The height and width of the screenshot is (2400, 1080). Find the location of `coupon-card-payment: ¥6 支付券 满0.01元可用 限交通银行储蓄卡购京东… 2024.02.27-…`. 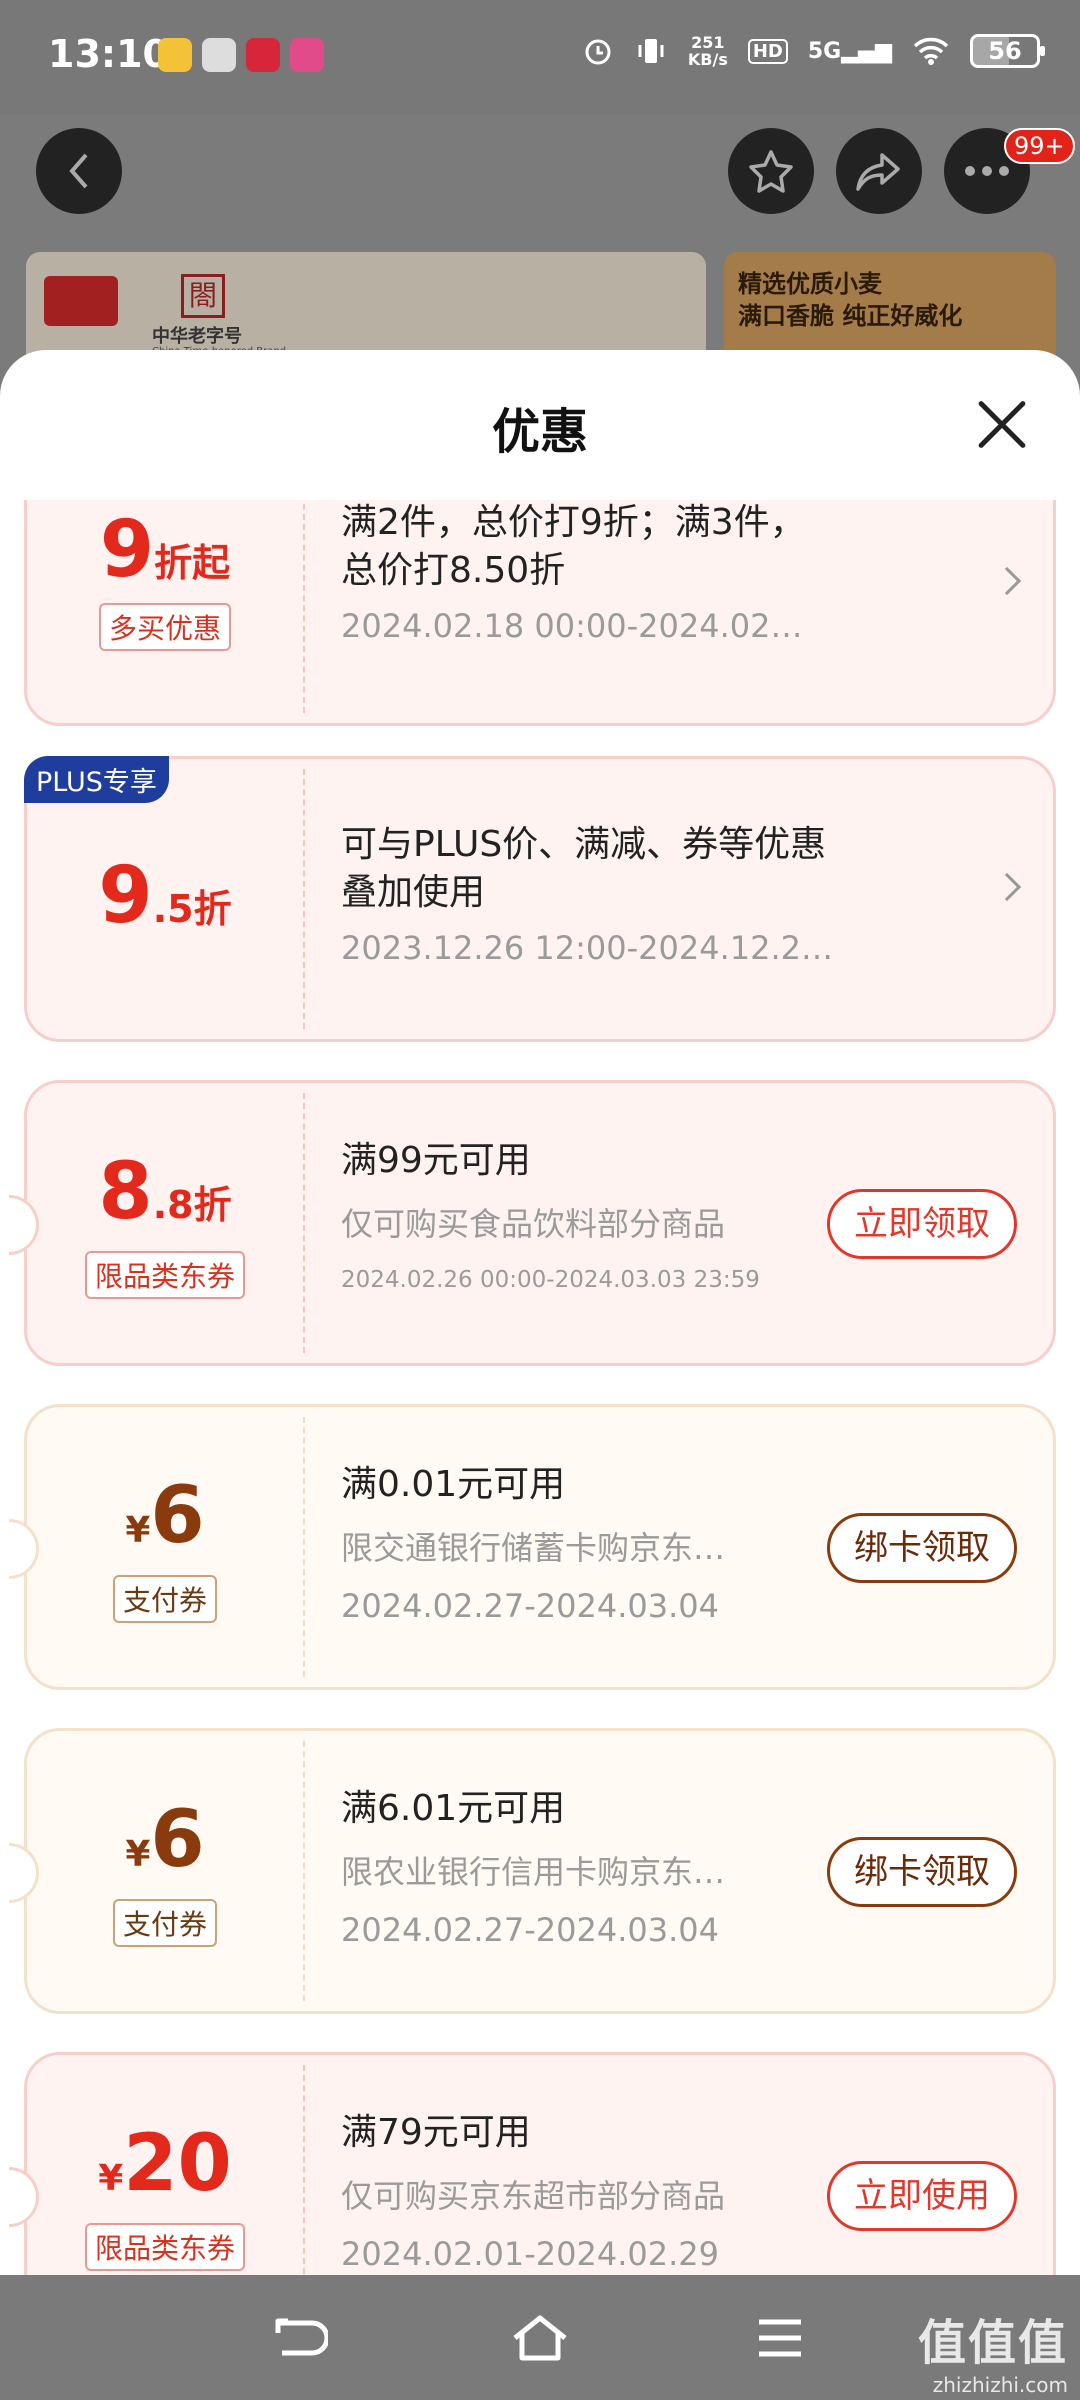

coupon-card-payment: ¥6 支付券 满0.01元可用 限交通银行储蓄卡购京东… 2024.02.27-… is located at coordinates (532, 1547).